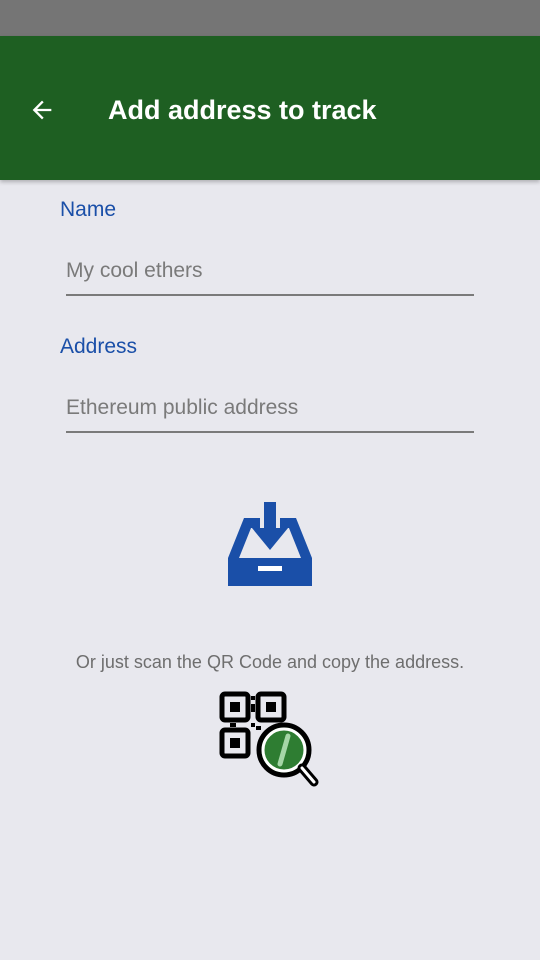 This screenshot has width=540, height=960. Describe the element at coordinates (270, 740) in the screenshot. I see `qr-scan-search-icon` at that location.